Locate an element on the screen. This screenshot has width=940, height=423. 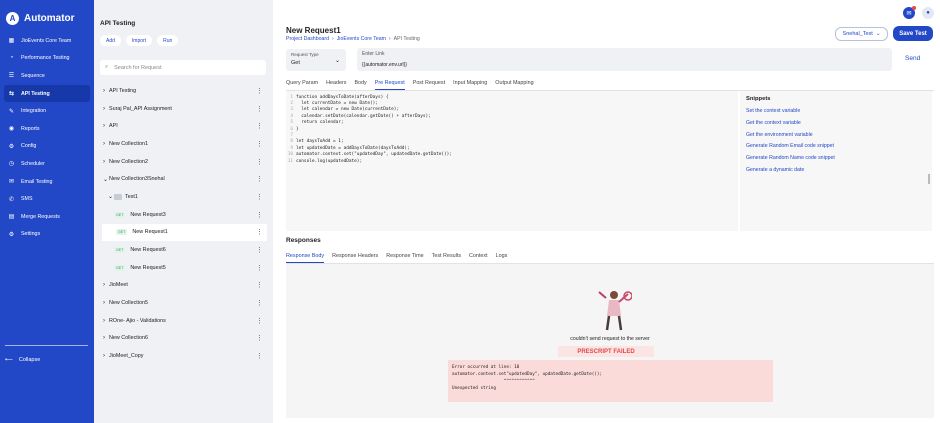
sidebar-item-label: Scheduler is located at coordinates (33, 163).